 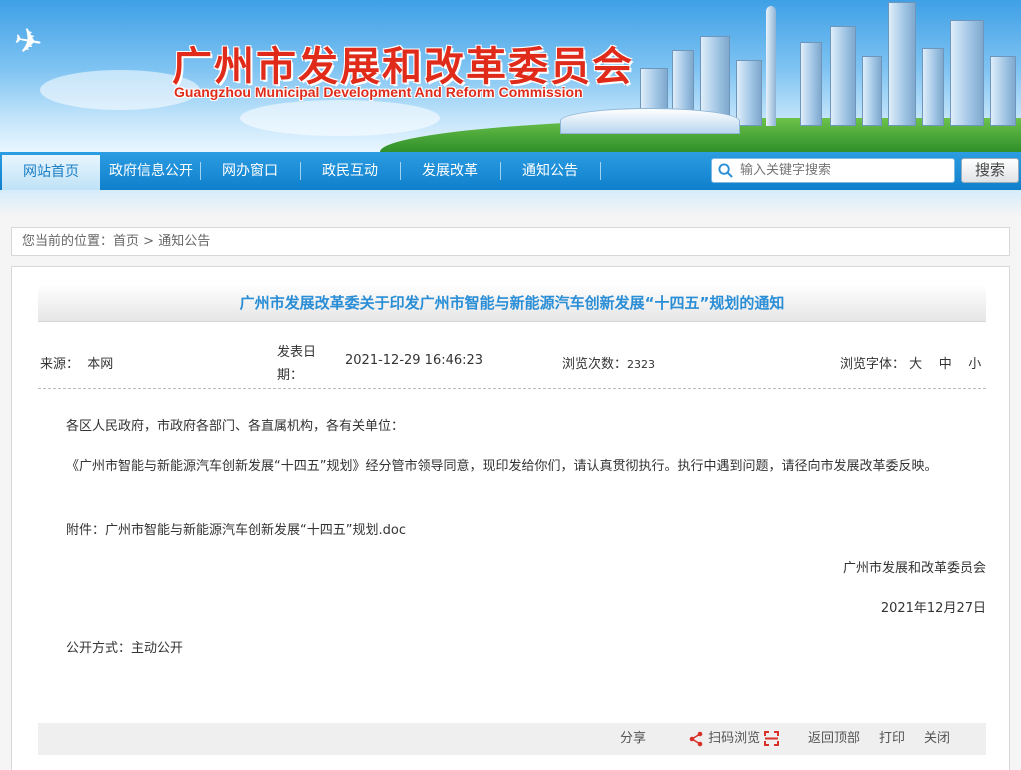 What do you see at coordinates (915, 364) in the screenshot?
I see `font-size-large: 大` at bounding box center [915, 364].